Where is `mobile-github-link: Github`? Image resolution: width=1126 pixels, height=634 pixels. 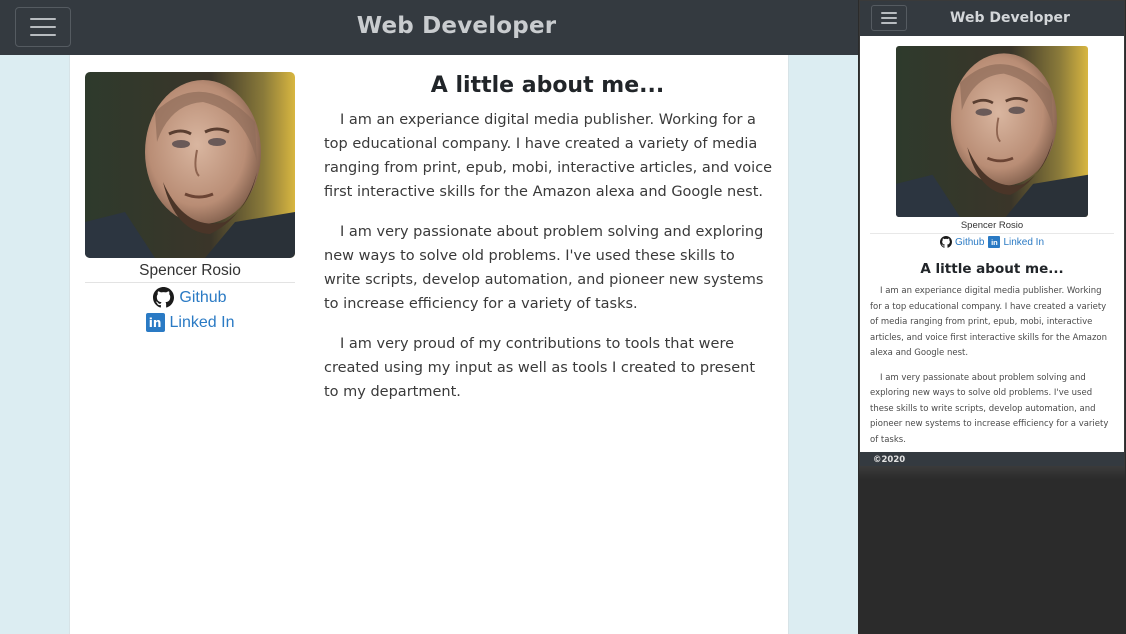 mobile-github-link: Github is located at coordinates (962, 242).